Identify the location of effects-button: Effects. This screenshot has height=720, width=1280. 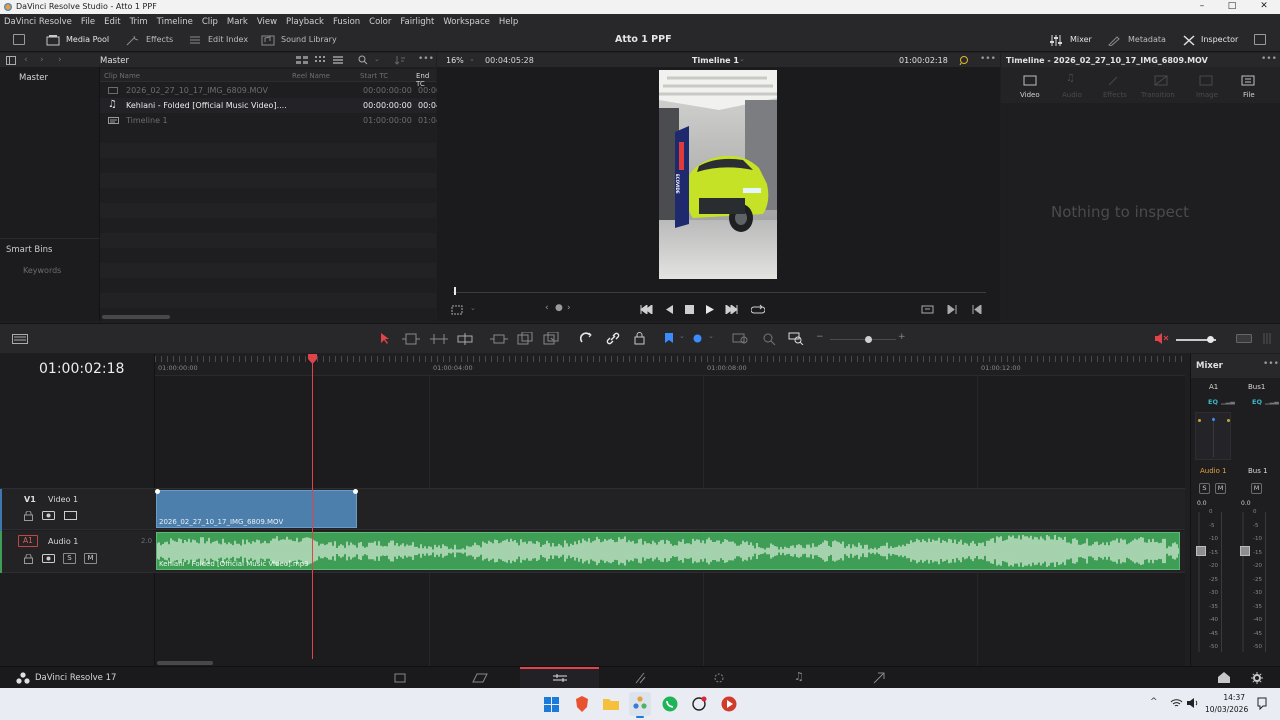
(159, 39).